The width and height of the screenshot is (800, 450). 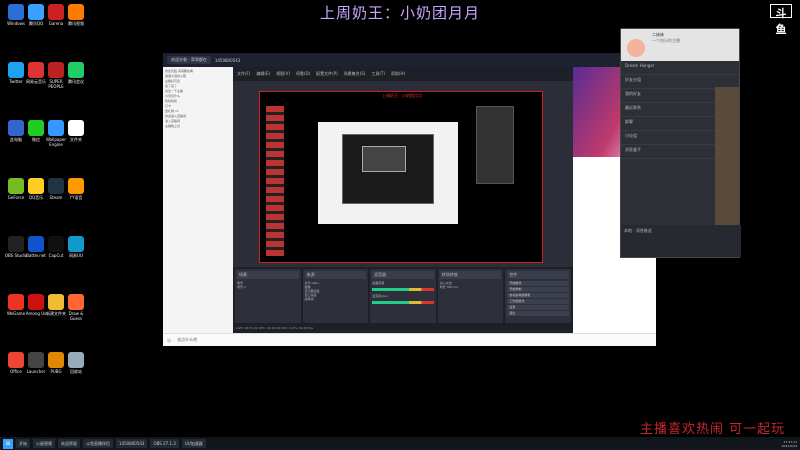 What do you see at coordinates (44, 443) in the screenshot?
I see `taskbar-item: 火星视频` at bounding box center [44, 443].